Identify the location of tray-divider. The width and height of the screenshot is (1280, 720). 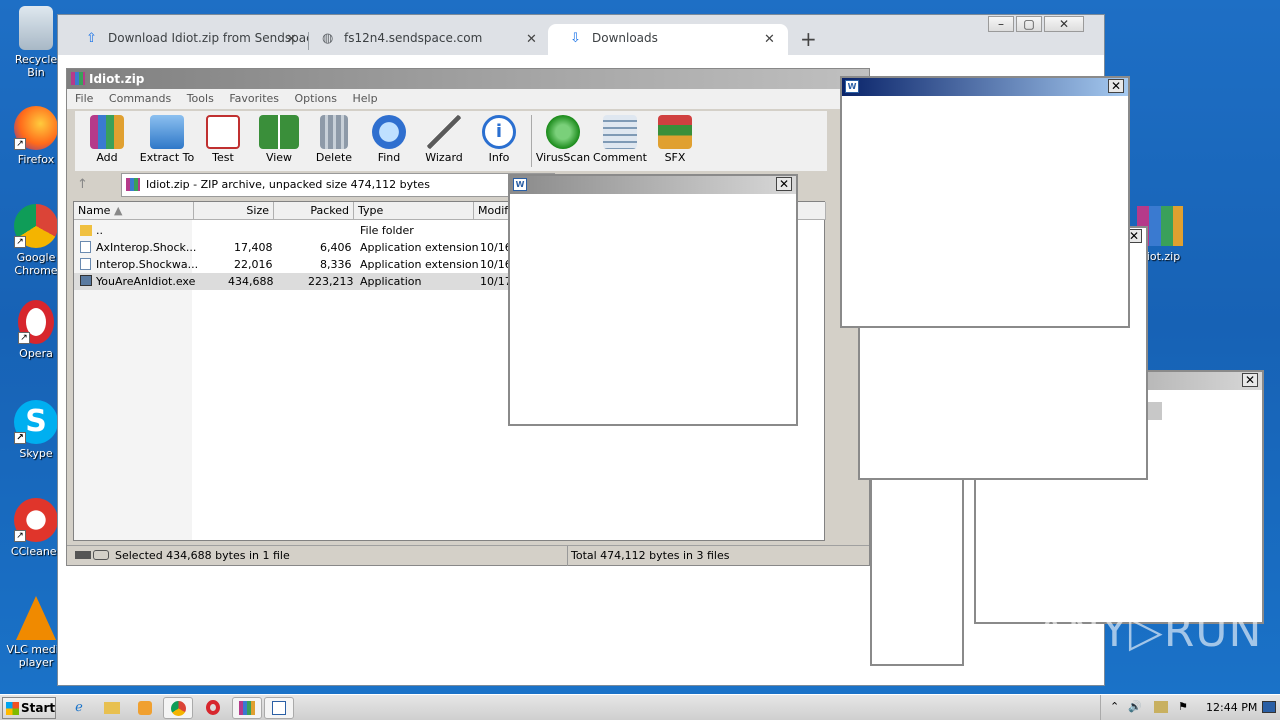
(1100, 707).